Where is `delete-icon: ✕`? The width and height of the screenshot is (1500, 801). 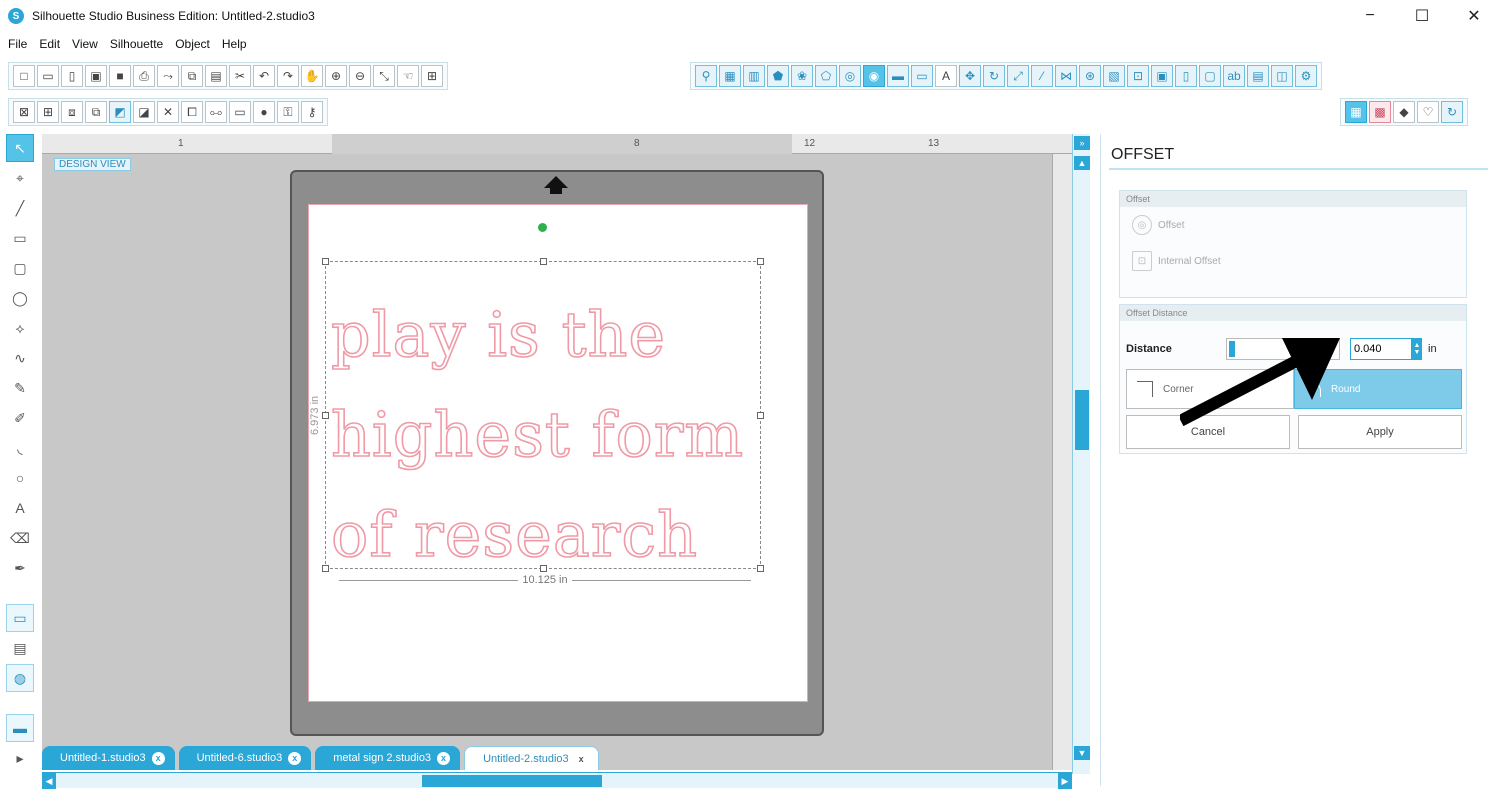 delete-icon: ✕ is located at coordinates (168, 112).